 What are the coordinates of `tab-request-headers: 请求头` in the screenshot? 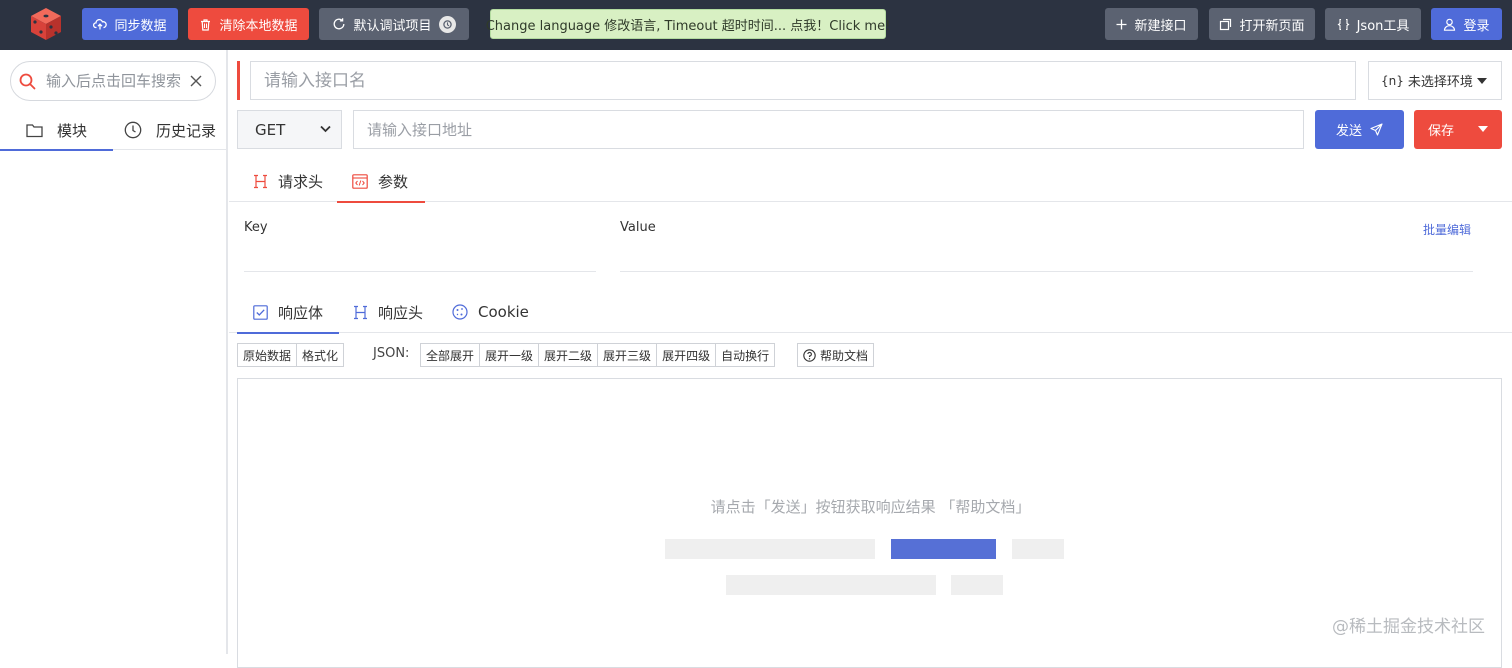 It's located at (288, 181).